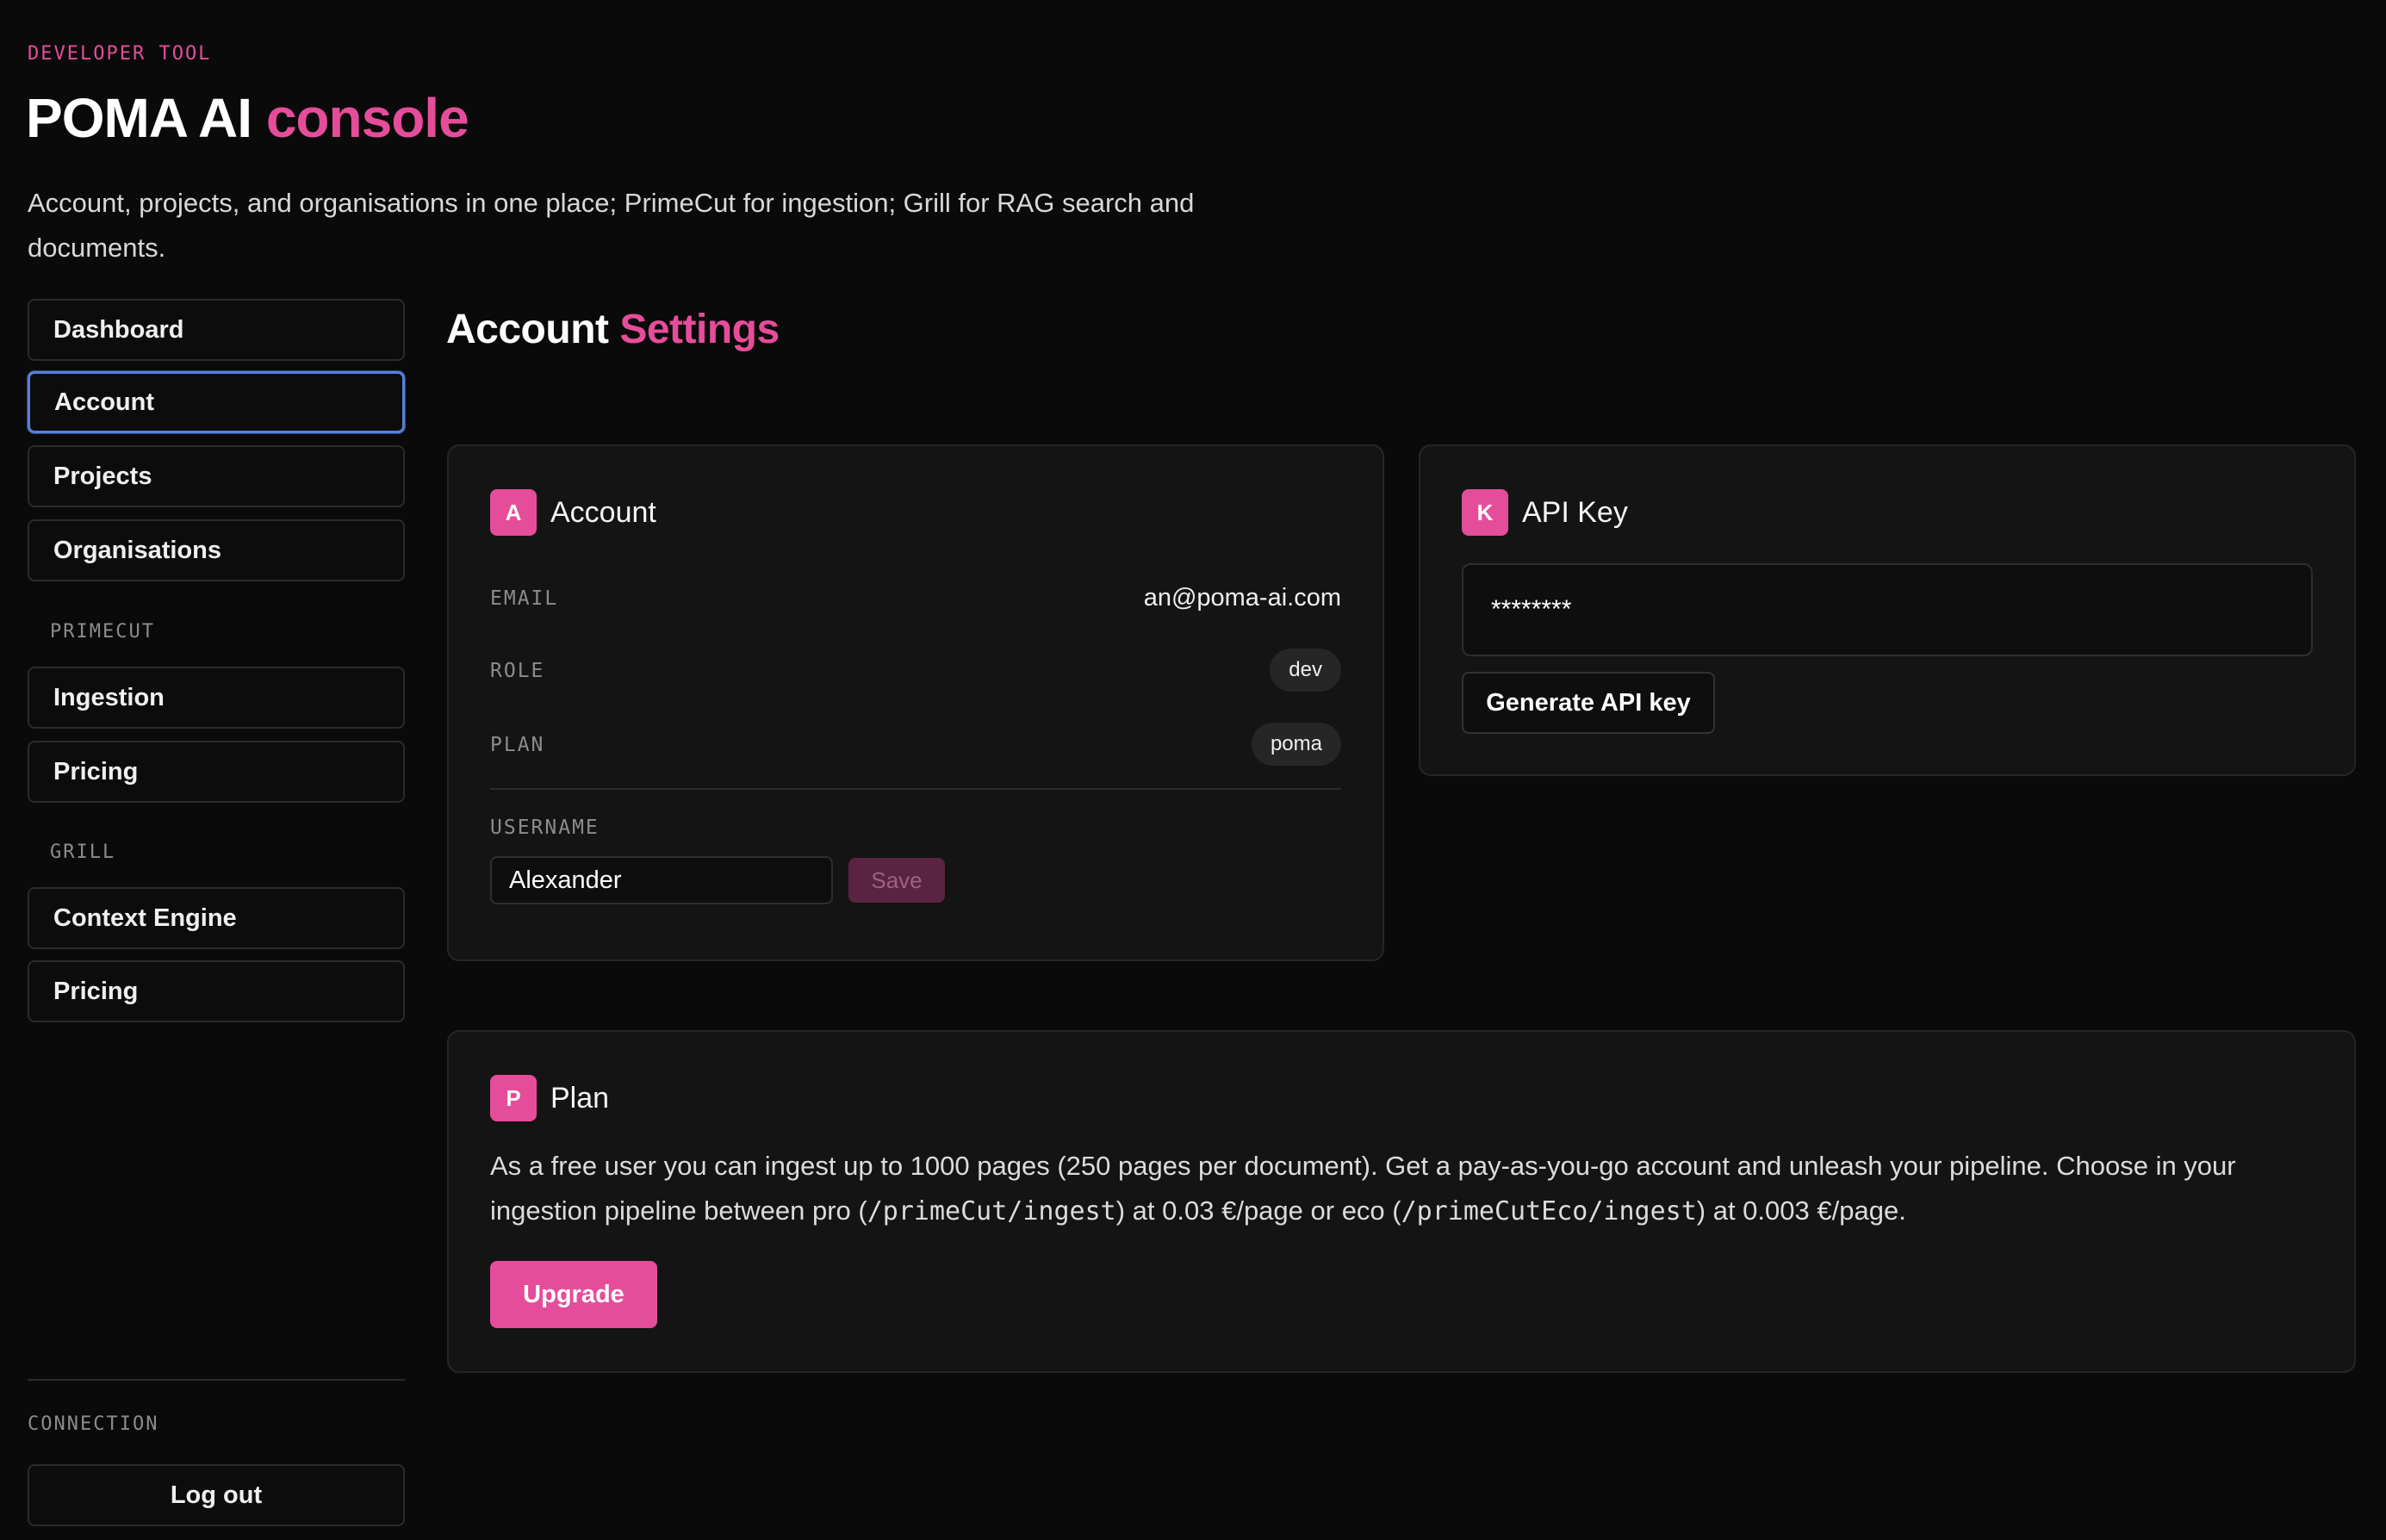 Image resolution: width=2386 pixels, height=1540 pixels. I want to click on username-input, so click(661, 880).